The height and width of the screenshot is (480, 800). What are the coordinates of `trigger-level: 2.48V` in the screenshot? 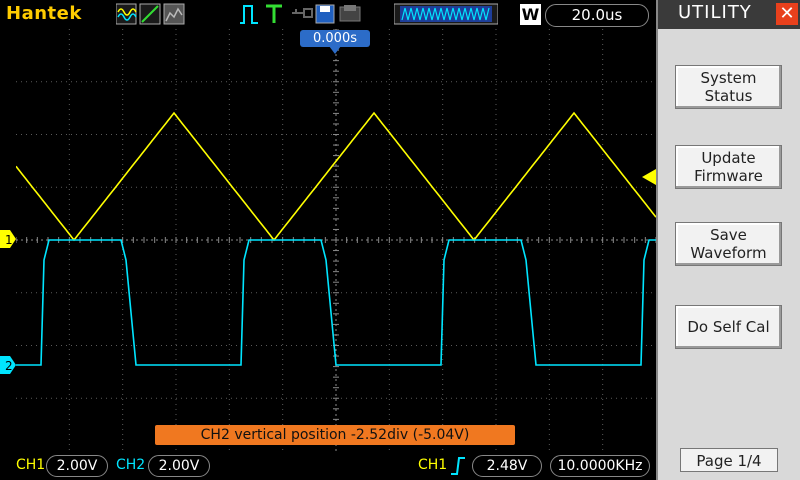 It's located at (507, 466).